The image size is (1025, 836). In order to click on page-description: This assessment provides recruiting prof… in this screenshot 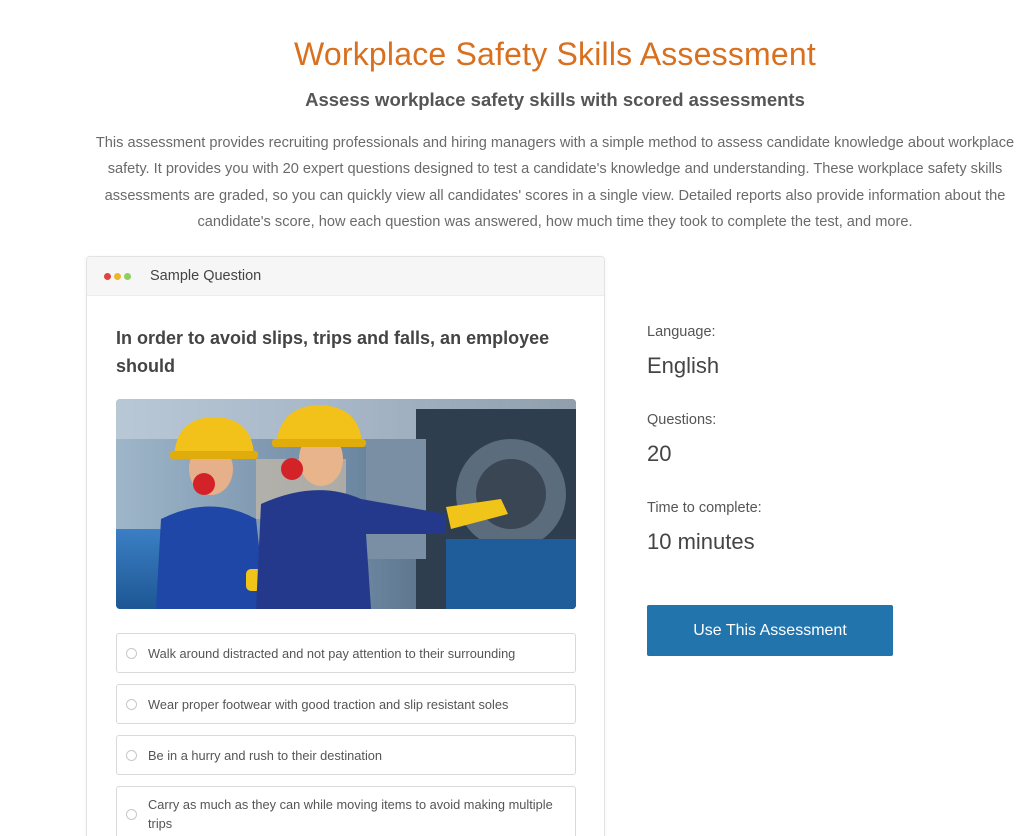, I will do `click(555, 182)`.